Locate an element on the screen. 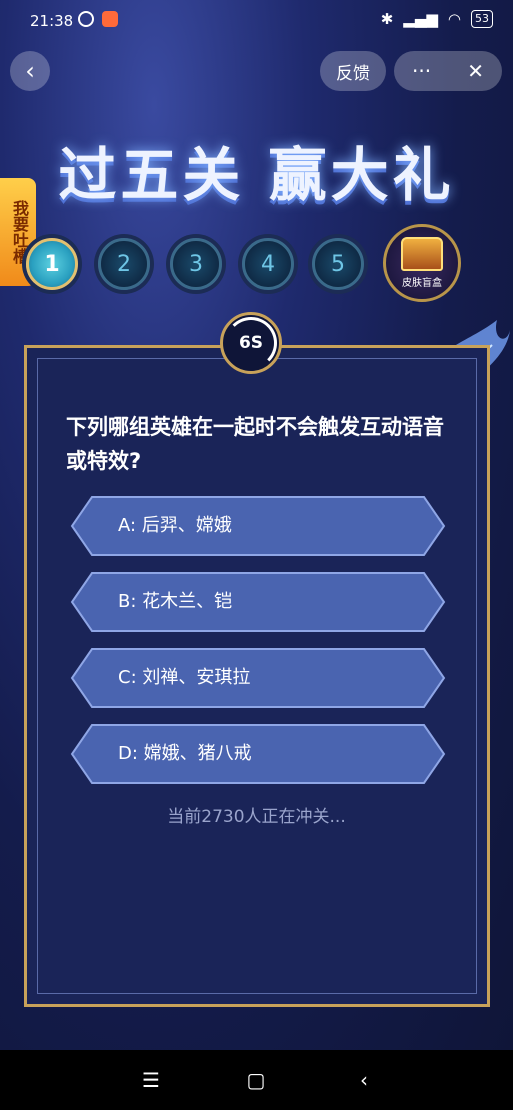 Image resolution: width=513 pixels, height=1110 pixels. back-nav-icon: ‹ is located at coordinates (364, 1080).